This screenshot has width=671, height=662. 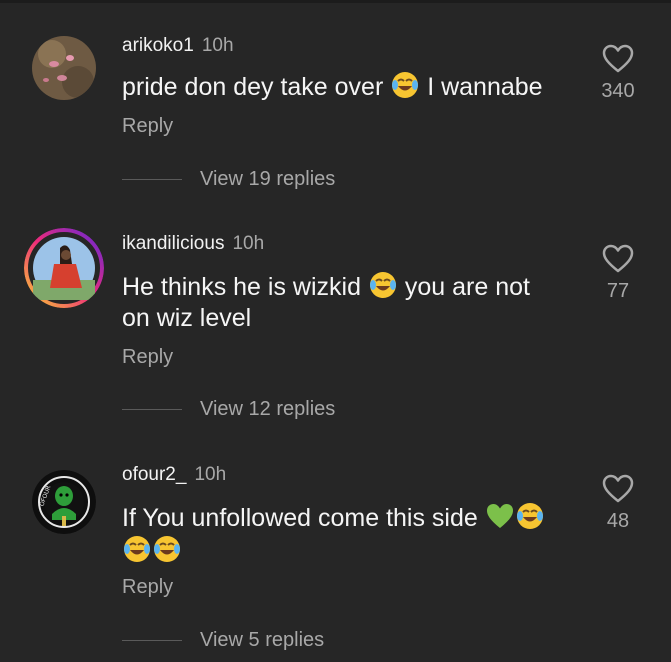 I want to click on view-replies-label: View 12 replies, so click(x=268, y=409).